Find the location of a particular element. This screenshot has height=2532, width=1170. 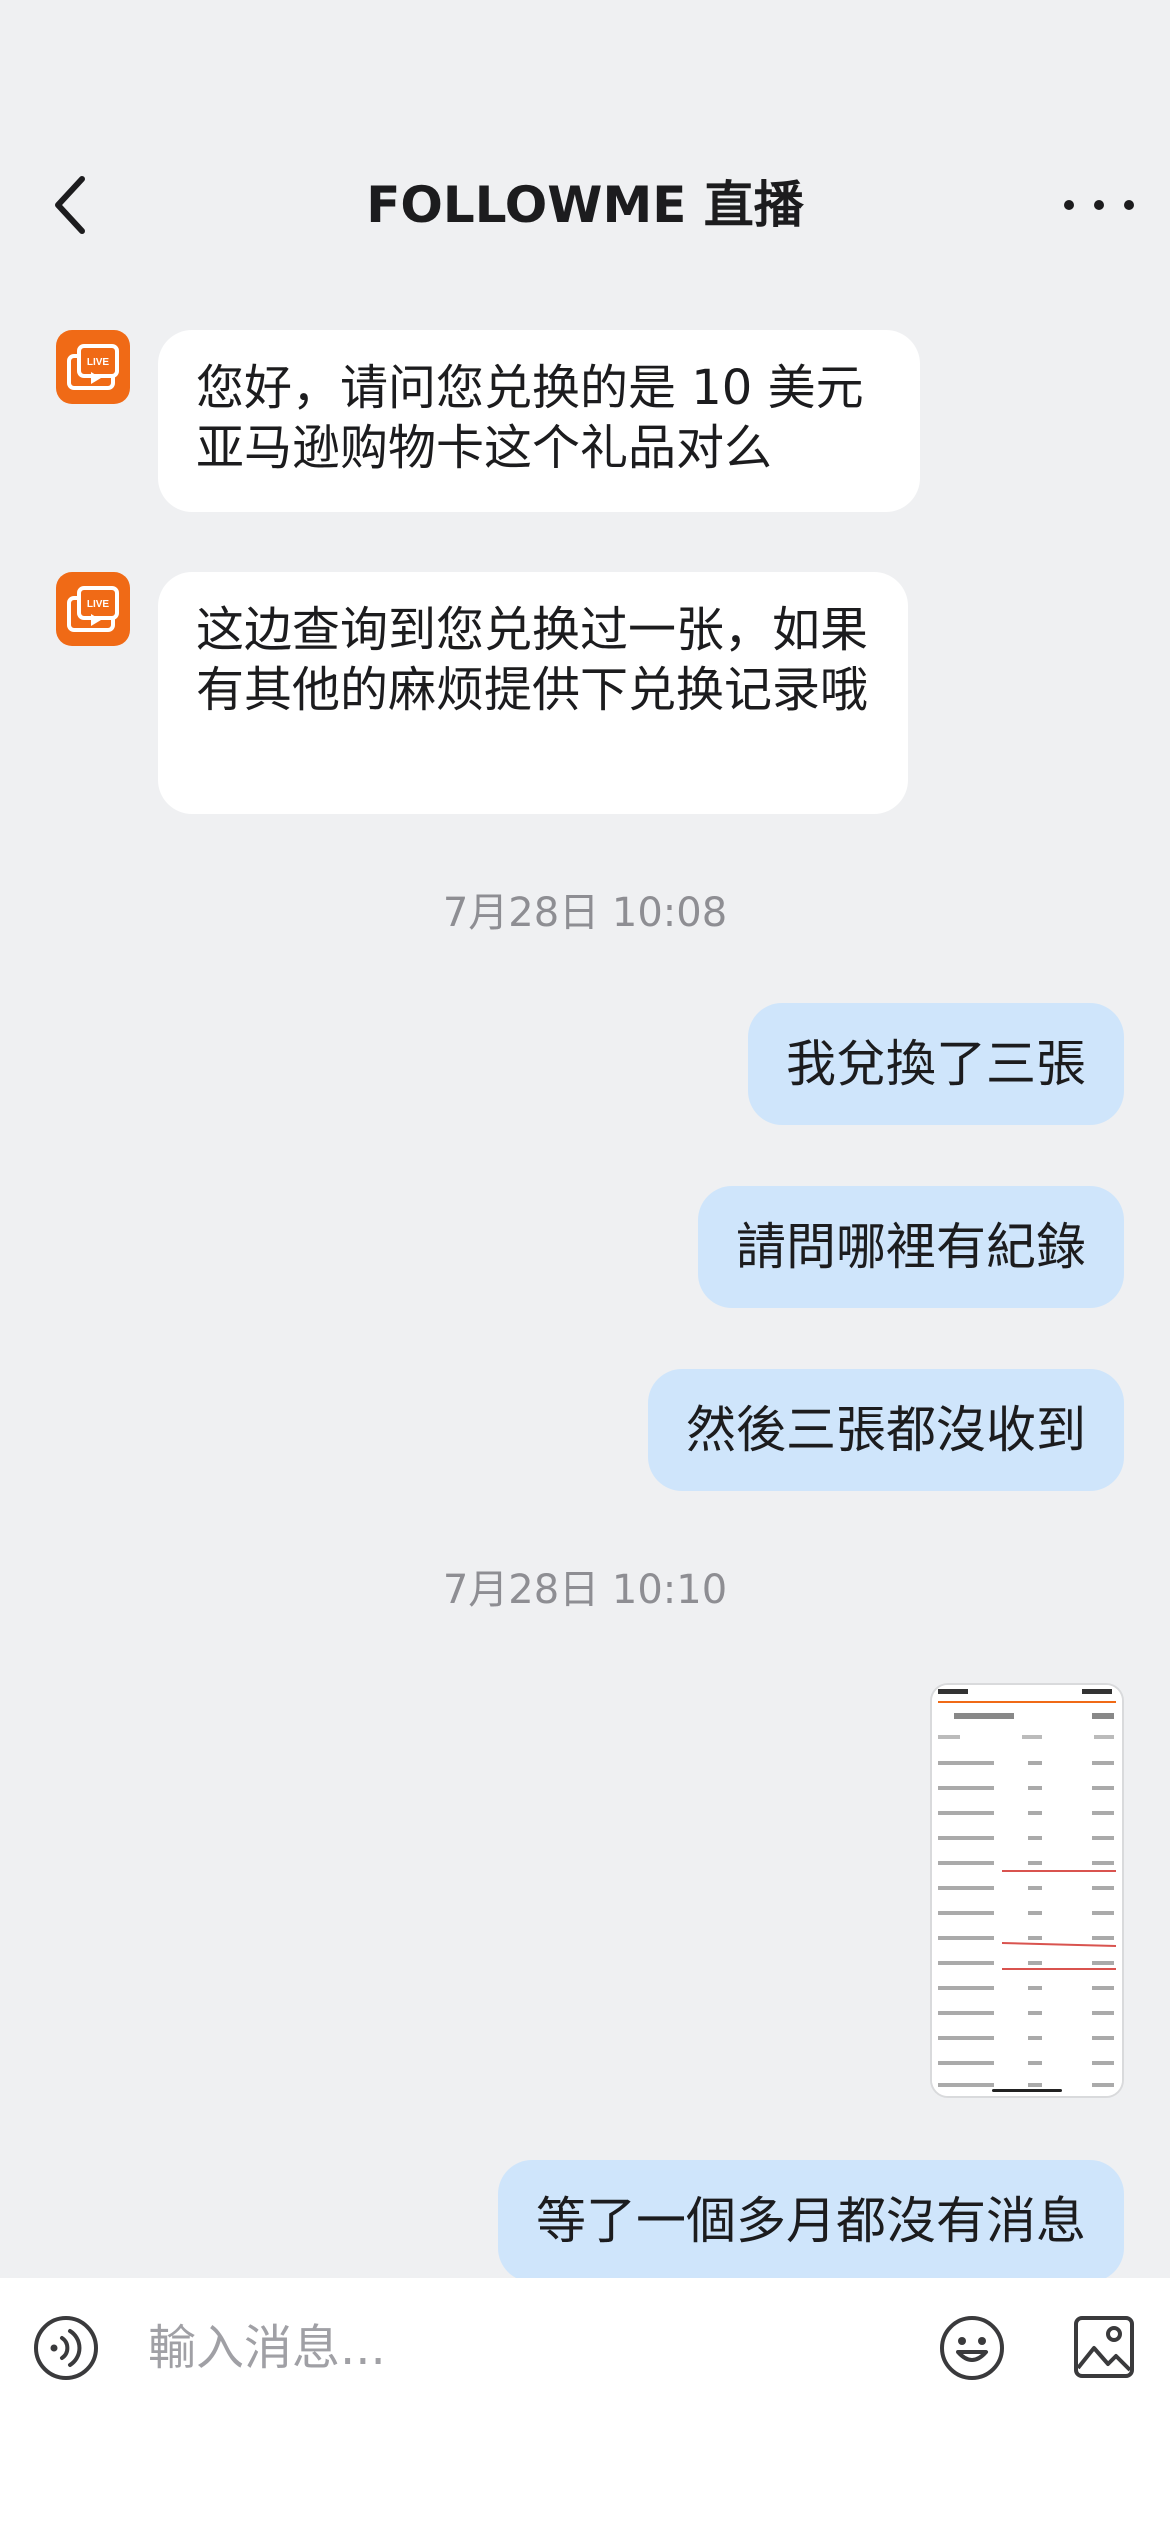

emoji-button is located at coordinates (972, 2348).